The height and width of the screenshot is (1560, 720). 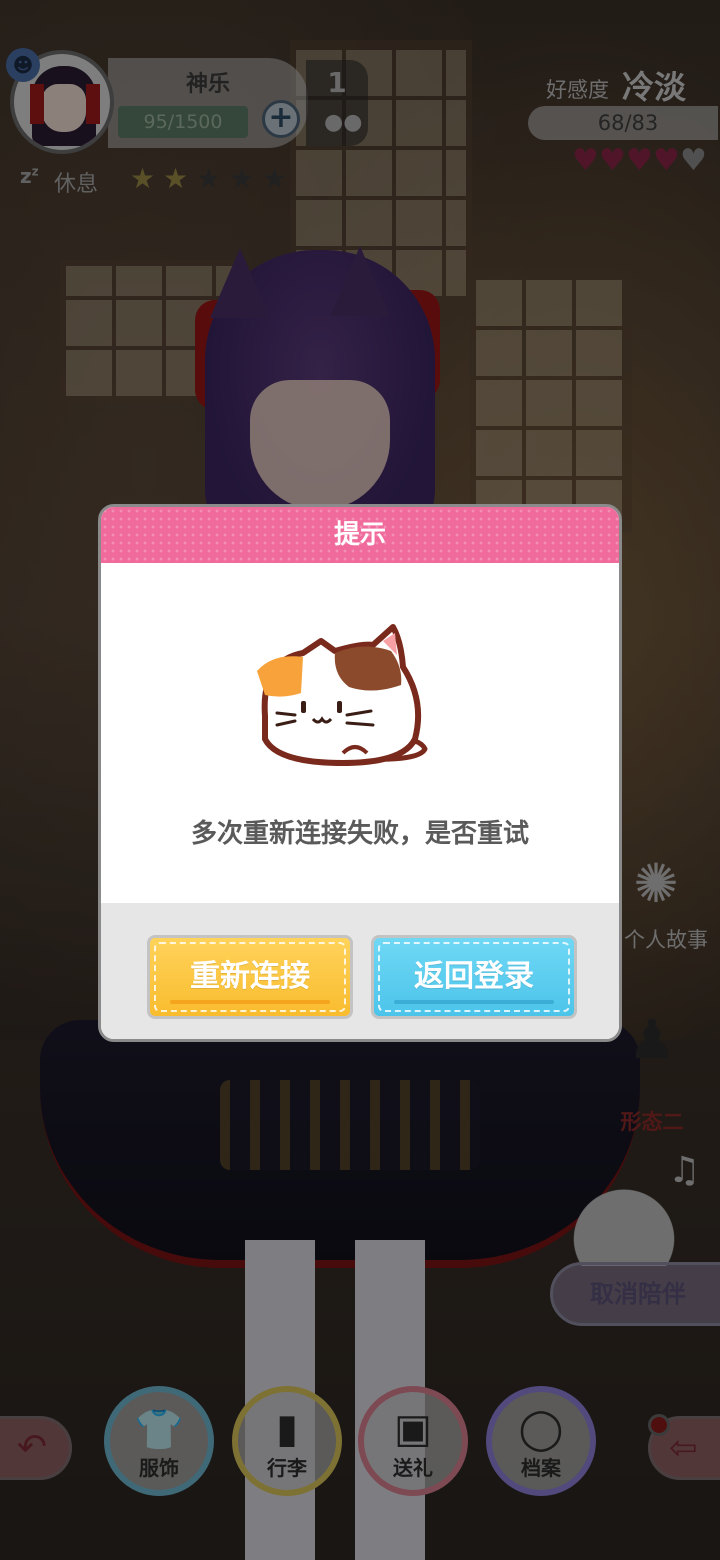 I want to click on dialog-message: 多次重新连接失败，是否重试, so click(x=359, y=834).